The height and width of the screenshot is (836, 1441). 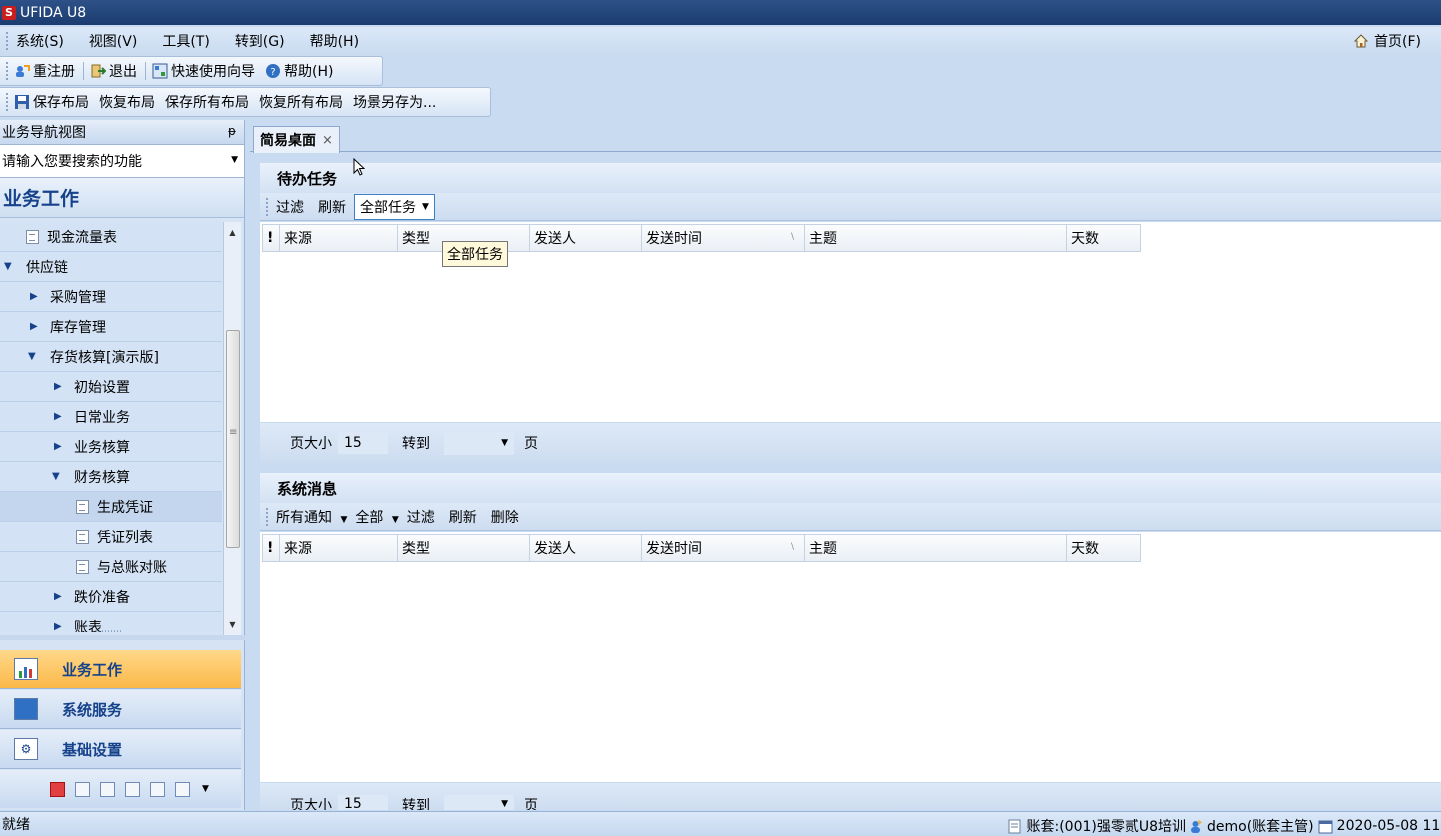 What do you see at coordinates (132, 789) in the screenshot?
I see `org-chart-icon` at bounding box center [132, 789].